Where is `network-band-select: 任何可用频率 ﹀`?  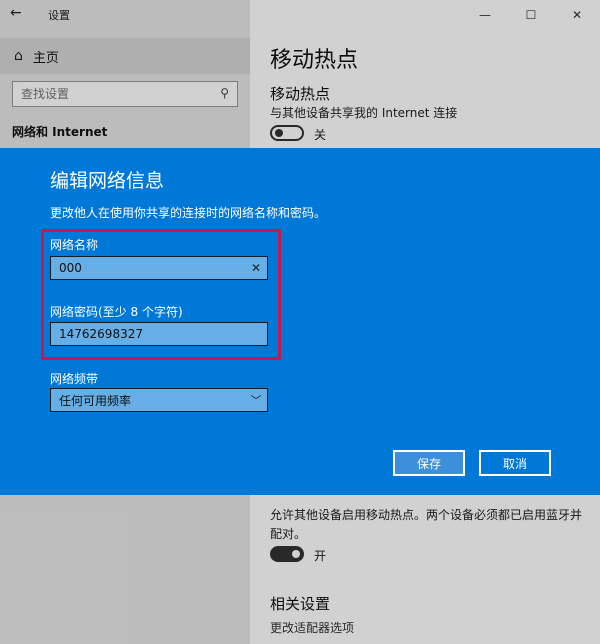 network-band-select: 任何可用频率 ﹀ is located at coordinates (159, 400).